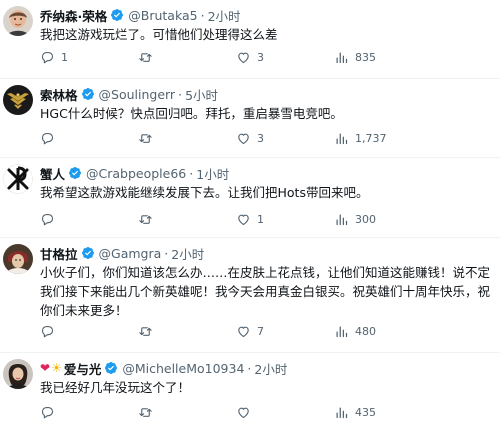 Image resolution: width=500 pixels, height=440 pixels. Describe the element at coordinates (266, 220) in the screenshot. I see `tweet-actions: 1 300` at that location.